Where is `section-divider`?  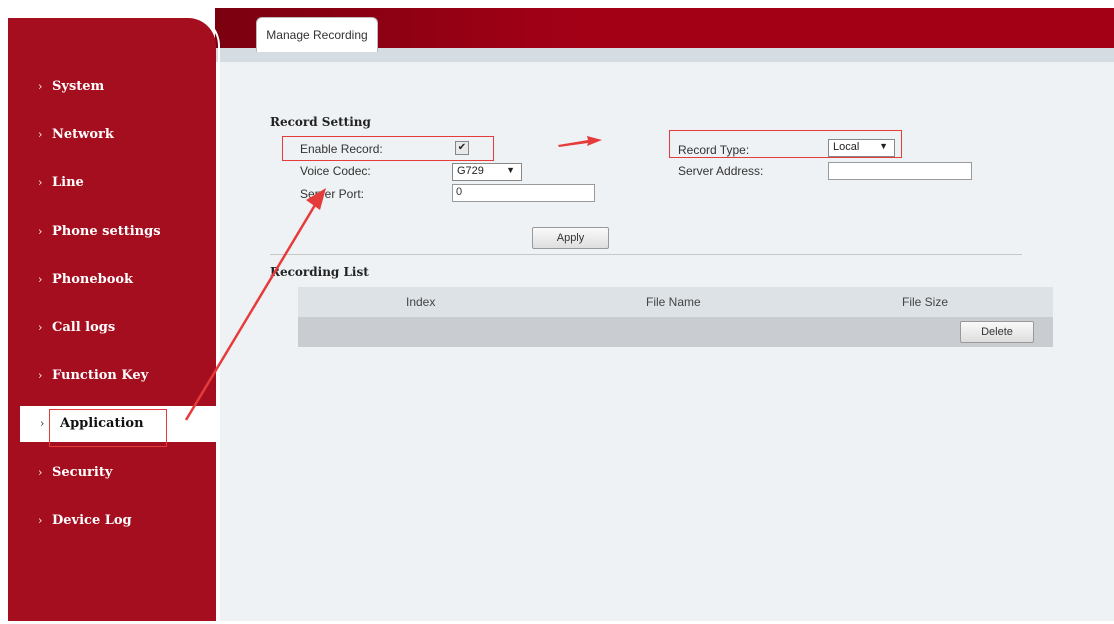 section-divider is located at coordinates (646, 254).